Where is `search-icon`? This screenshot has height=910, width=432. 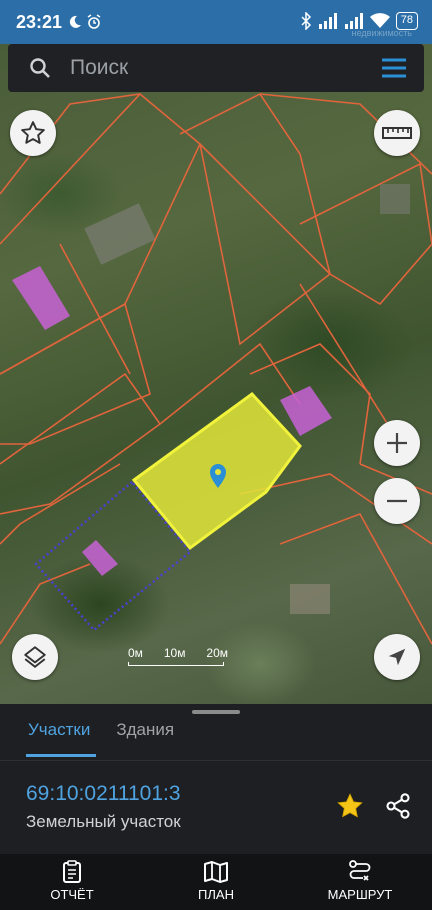 search-icon is located at coordinates (40, 68).